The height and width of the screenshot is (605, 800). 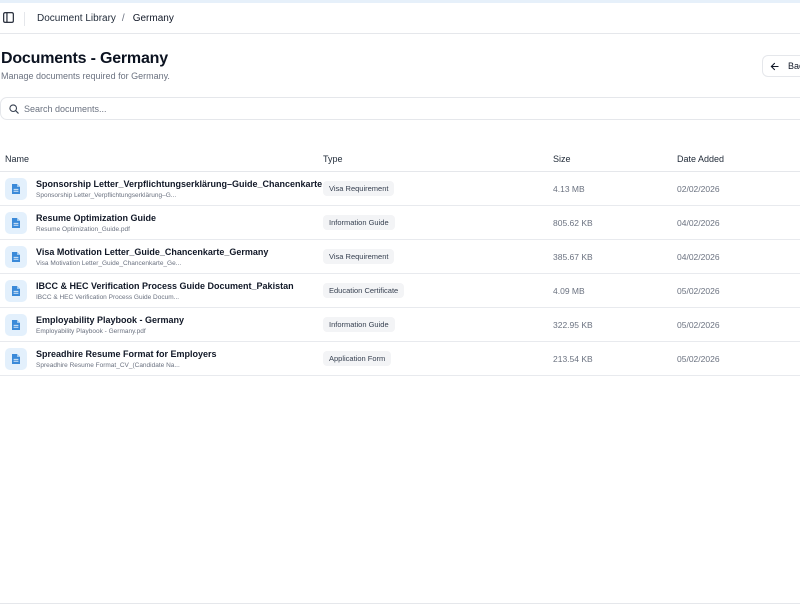 What do you see at coordinates (17, 159) in the screenshot?
I see `header-name: Name` at bounding box center [17, 159].